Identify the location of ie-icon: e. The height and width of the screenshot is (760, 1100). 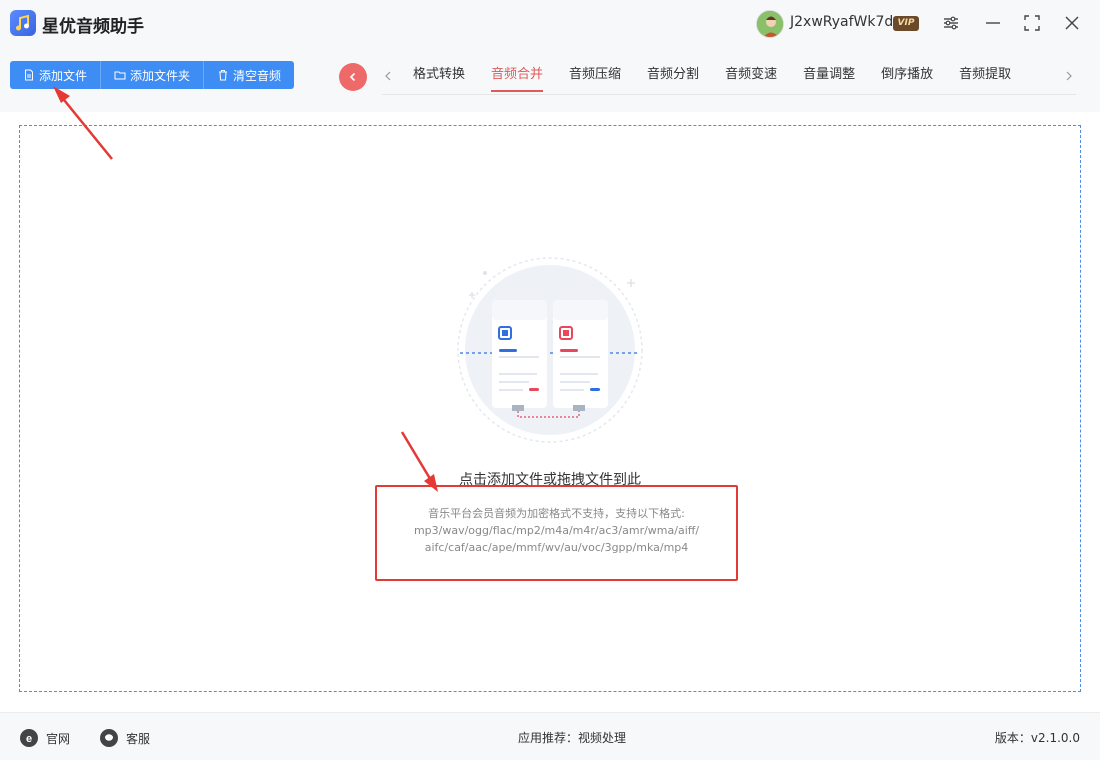
(29, 738).